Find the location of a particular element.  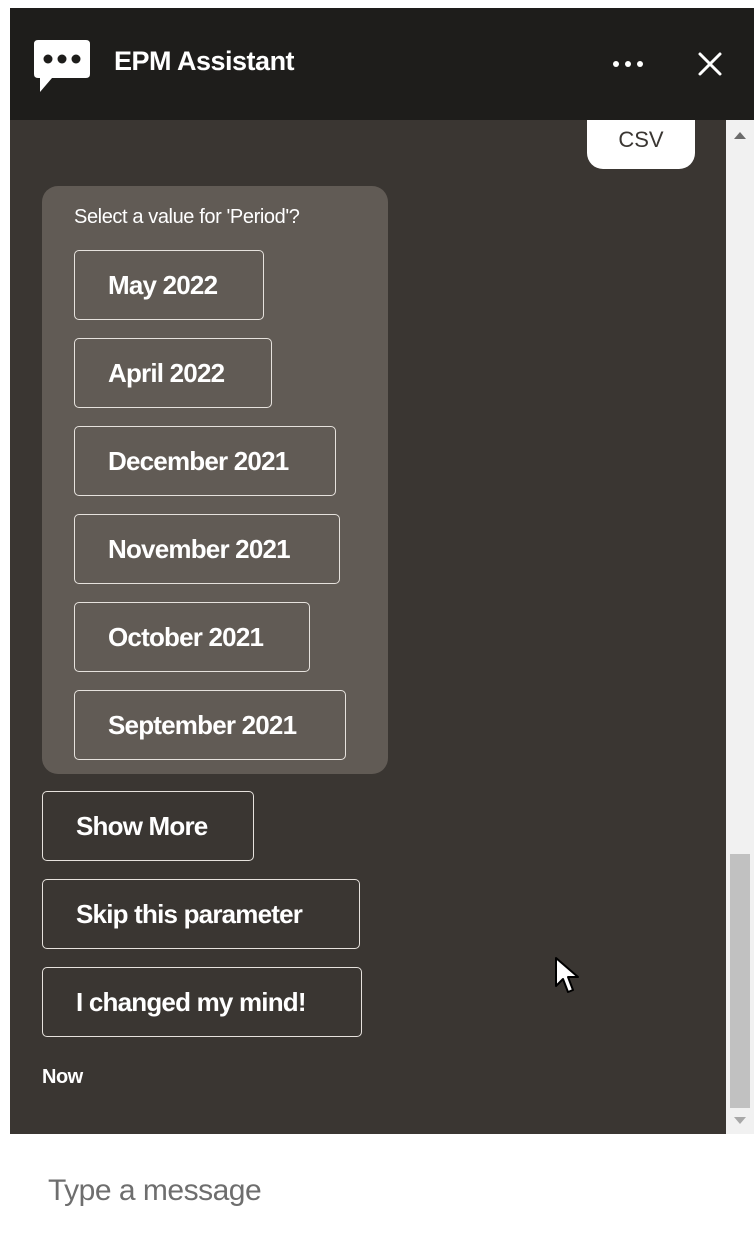

scroll-down-arrow-icon is located at coordinates (740, 1120).